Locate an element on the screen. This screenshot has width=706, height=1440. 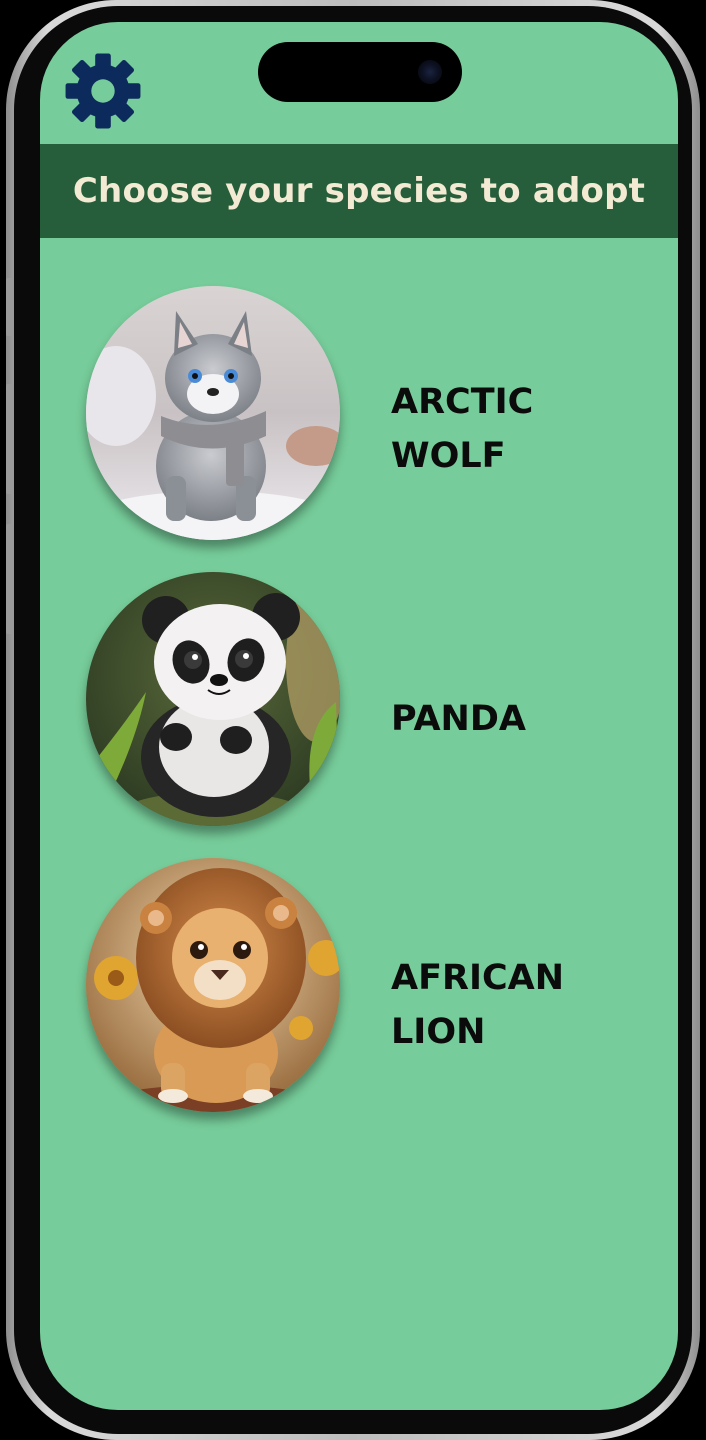
front-camera is located at coordinates (430, 72).